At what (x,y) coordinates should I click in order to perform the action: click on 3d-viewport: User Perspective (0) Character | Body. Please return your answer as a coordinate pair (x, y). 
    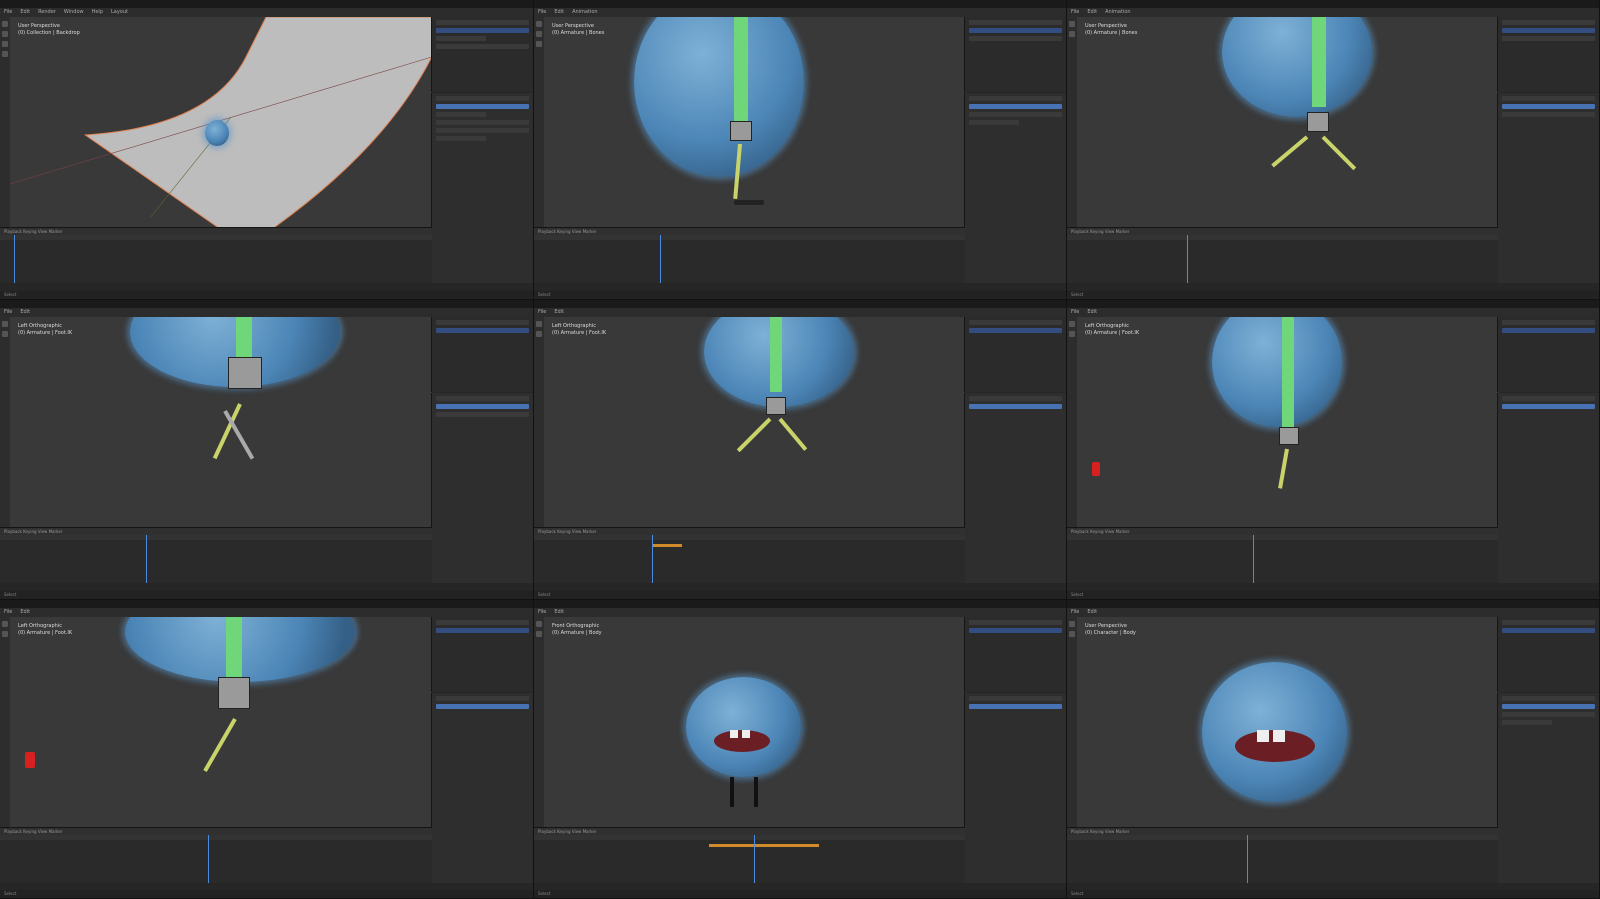
    Looking at the image, I should click on (1282, 722).